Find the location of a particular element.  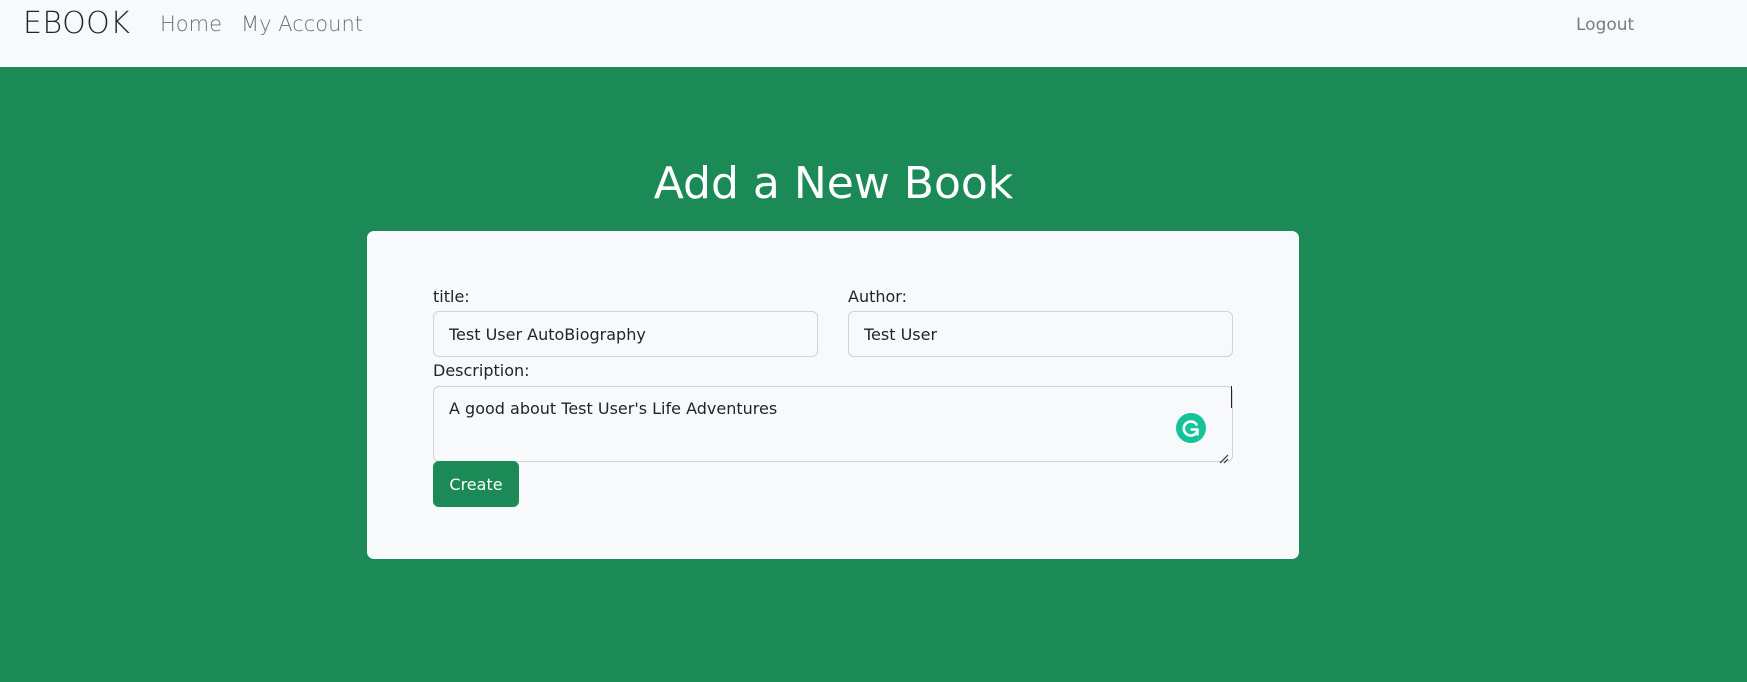

description-label: Description: is located at coordinates (481, 370).